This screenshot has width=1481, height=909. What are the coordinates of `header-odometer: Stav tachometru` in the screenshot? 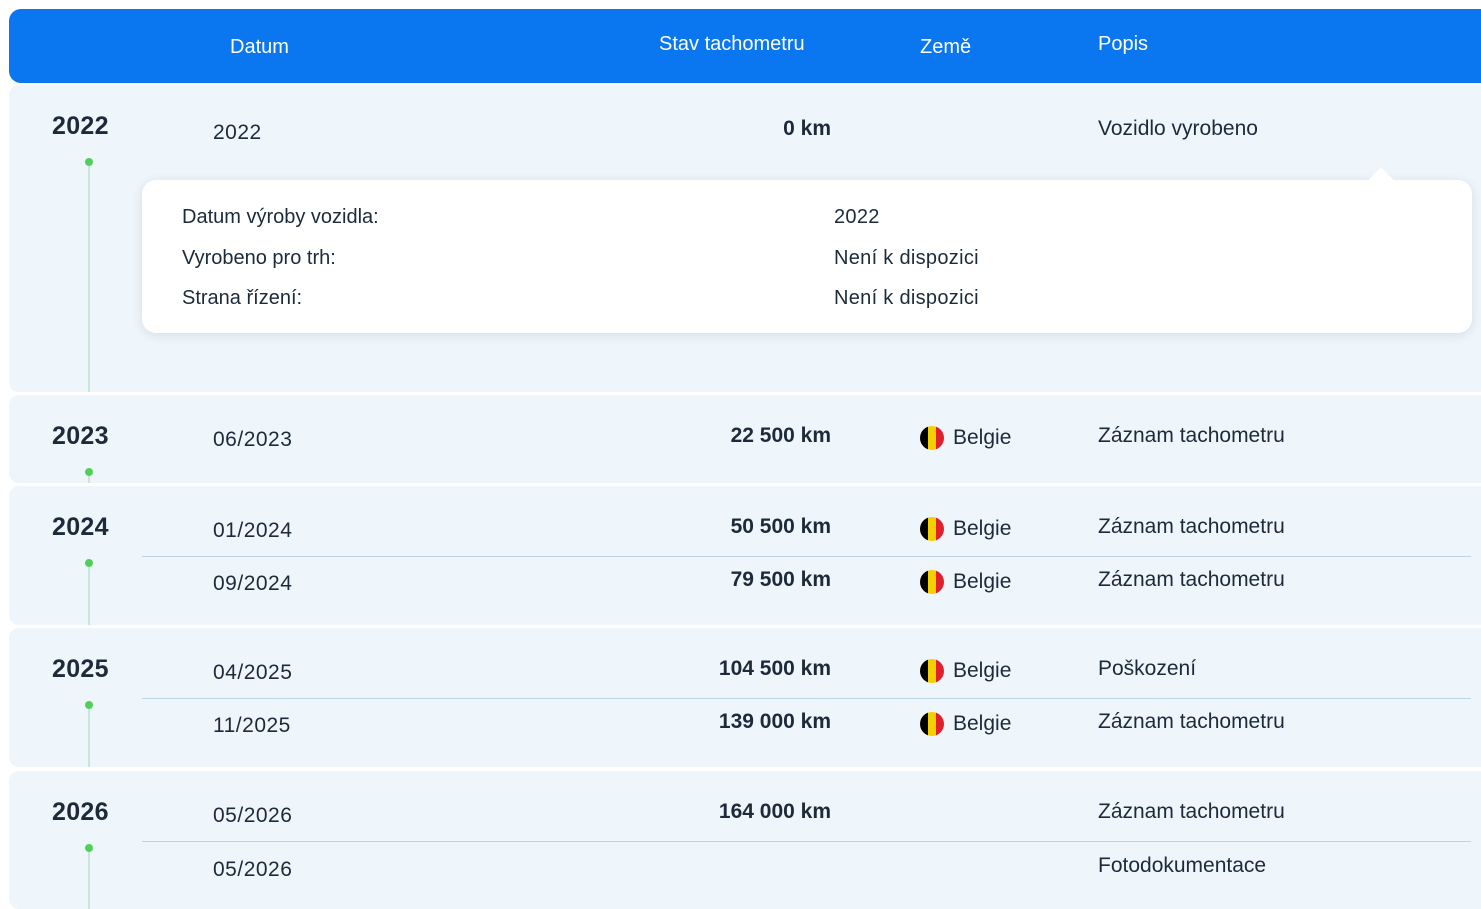 It's located at (732, 44).